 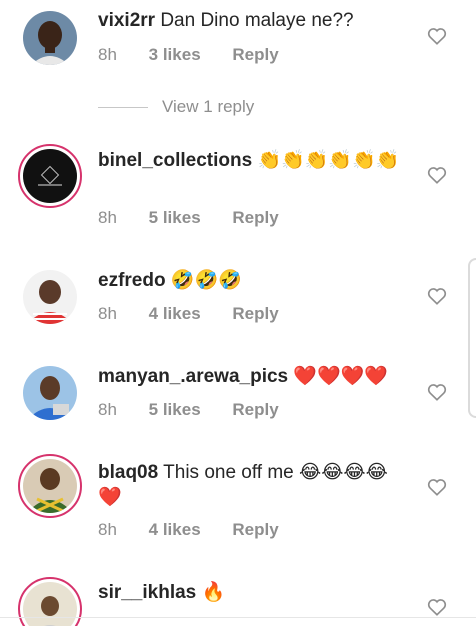 I want to click on comment-emoji: 🔥, so click(x=213, y=592).